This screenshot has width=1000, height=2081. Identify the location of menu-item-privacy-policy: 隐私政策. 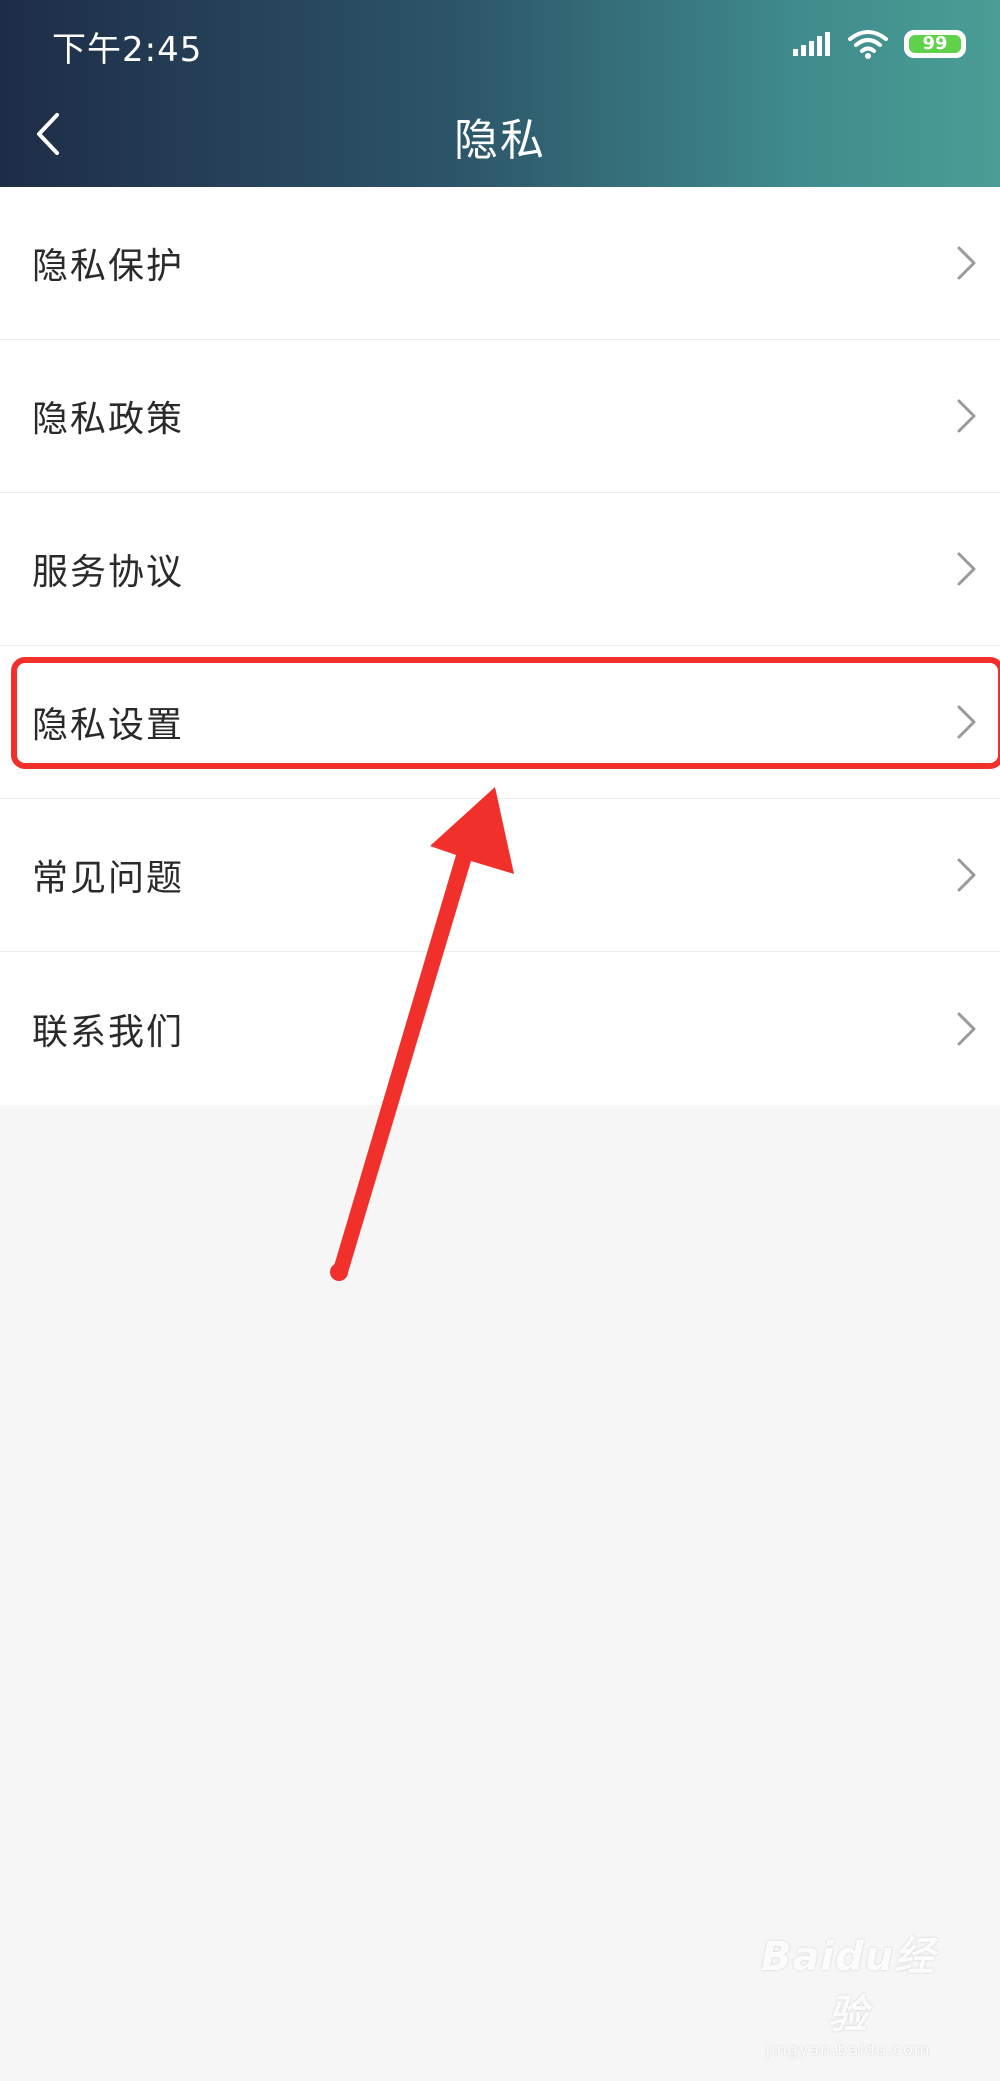
(500, 416).